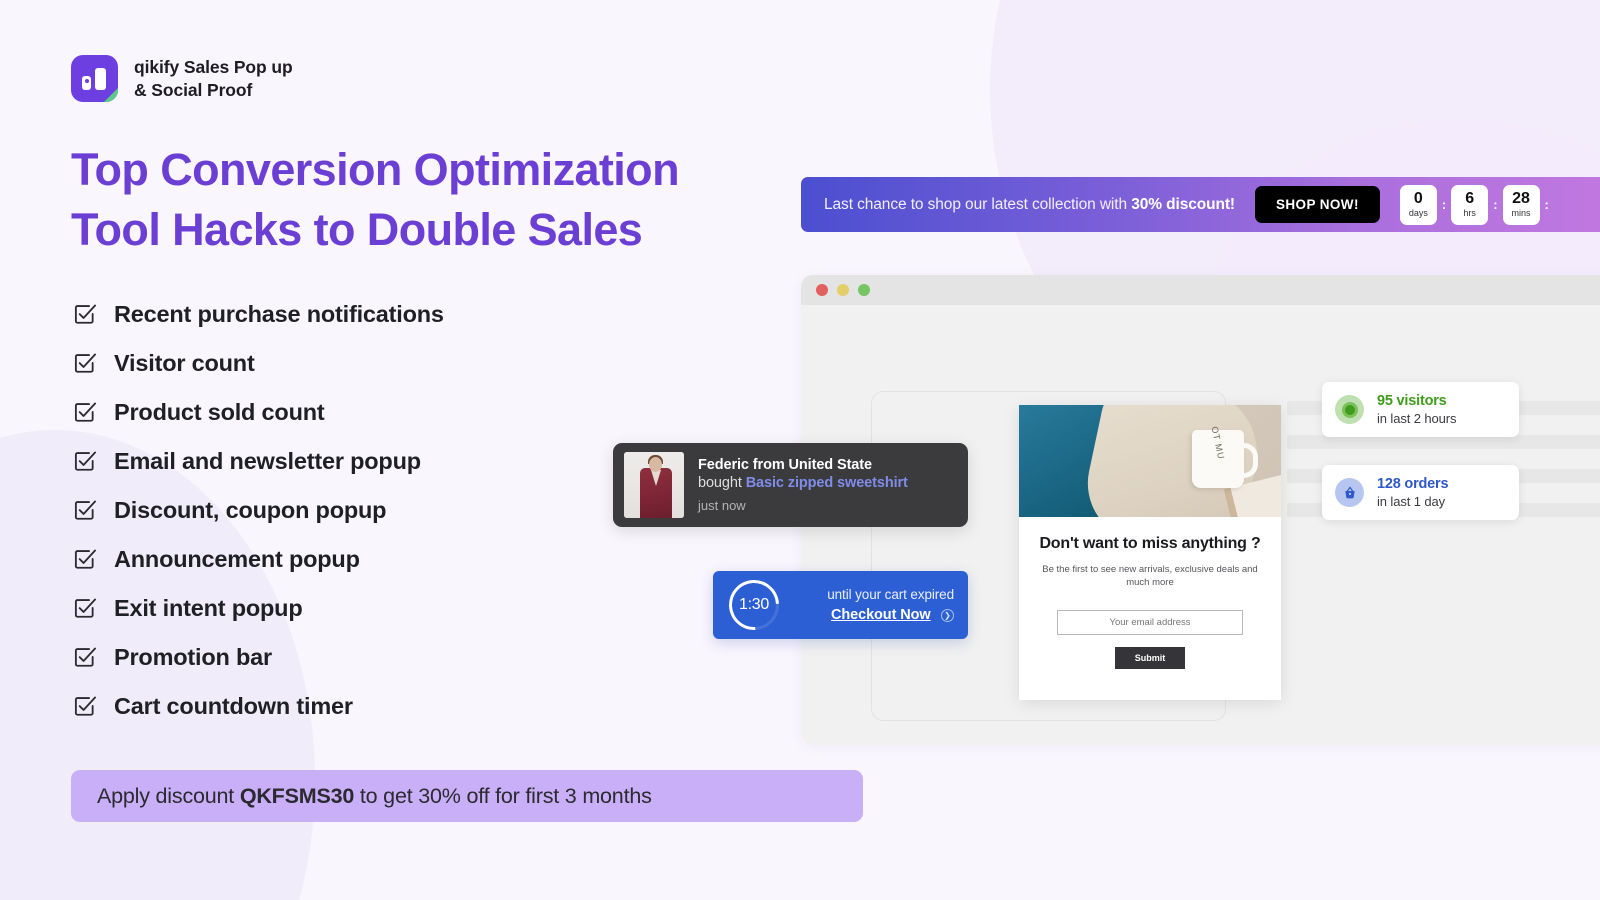 The image size is (1600, 900). Describe the element at coordinates (258, 363) in the screenshot. I see `feature-item: Visitor count` at that location.